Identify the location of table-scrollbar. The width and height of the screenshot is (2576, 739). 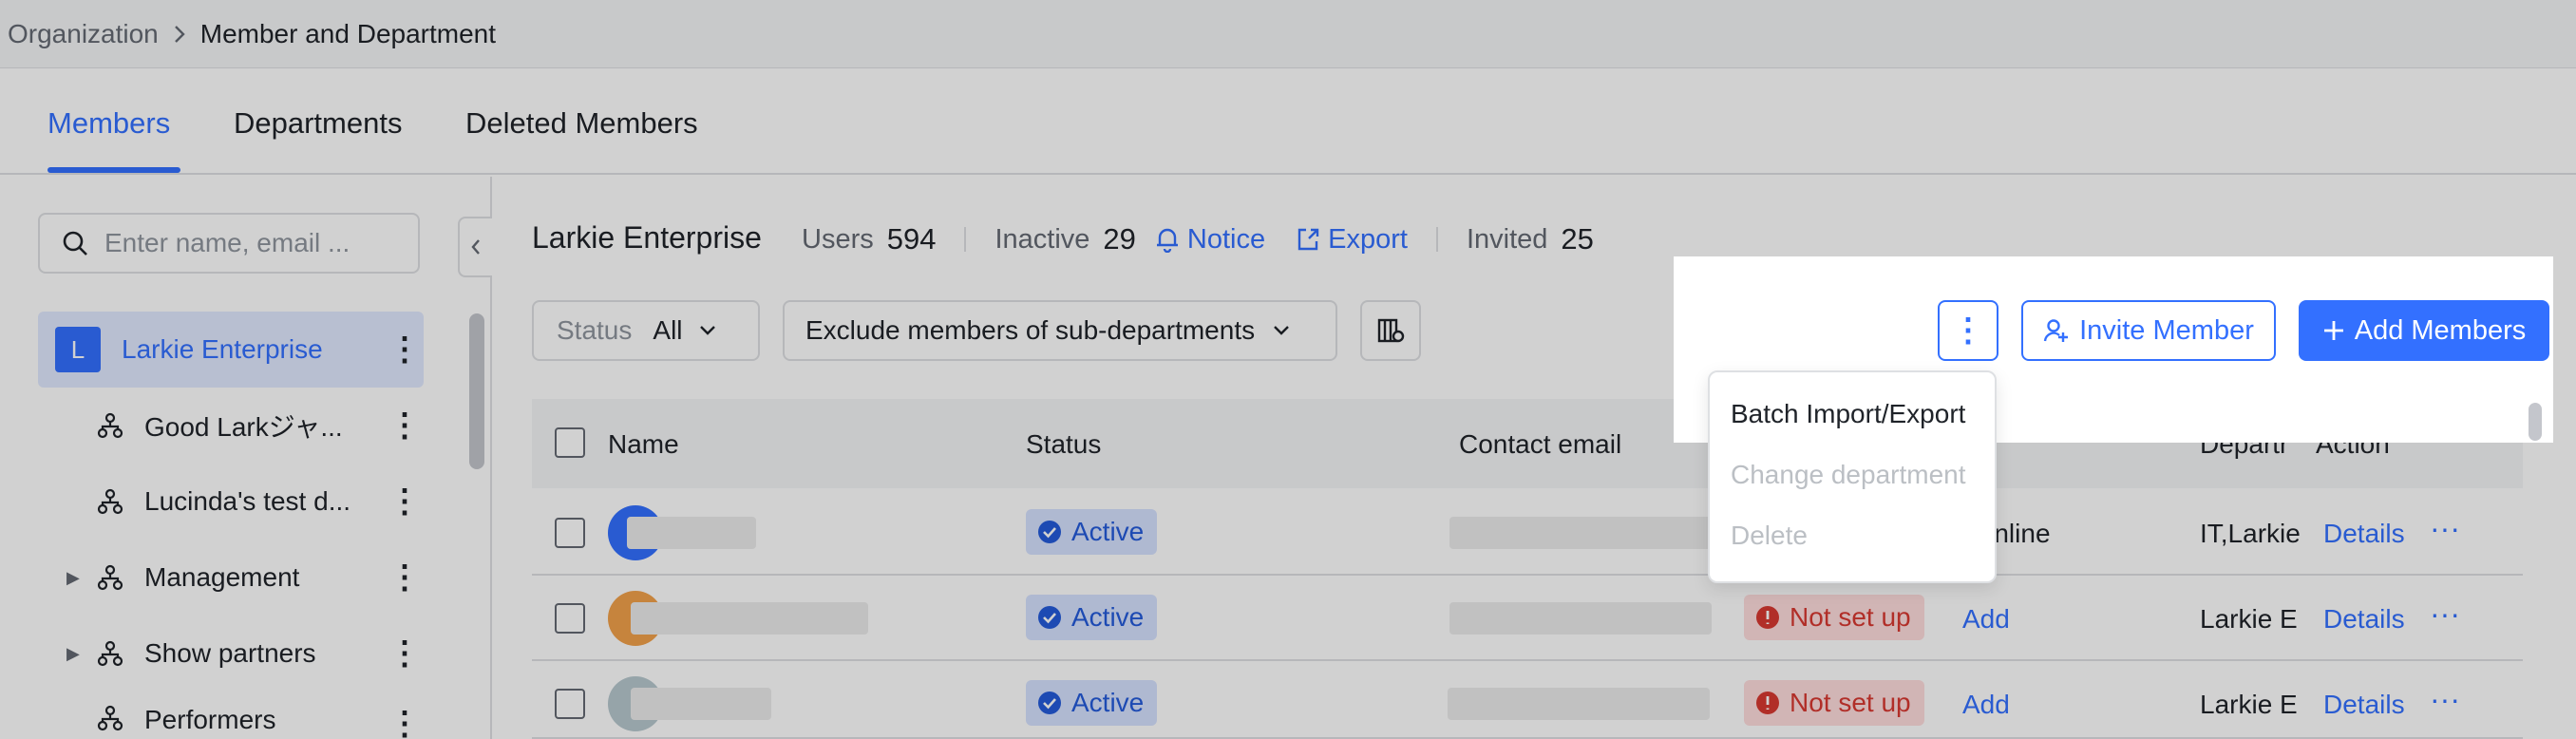
(2535, 422).